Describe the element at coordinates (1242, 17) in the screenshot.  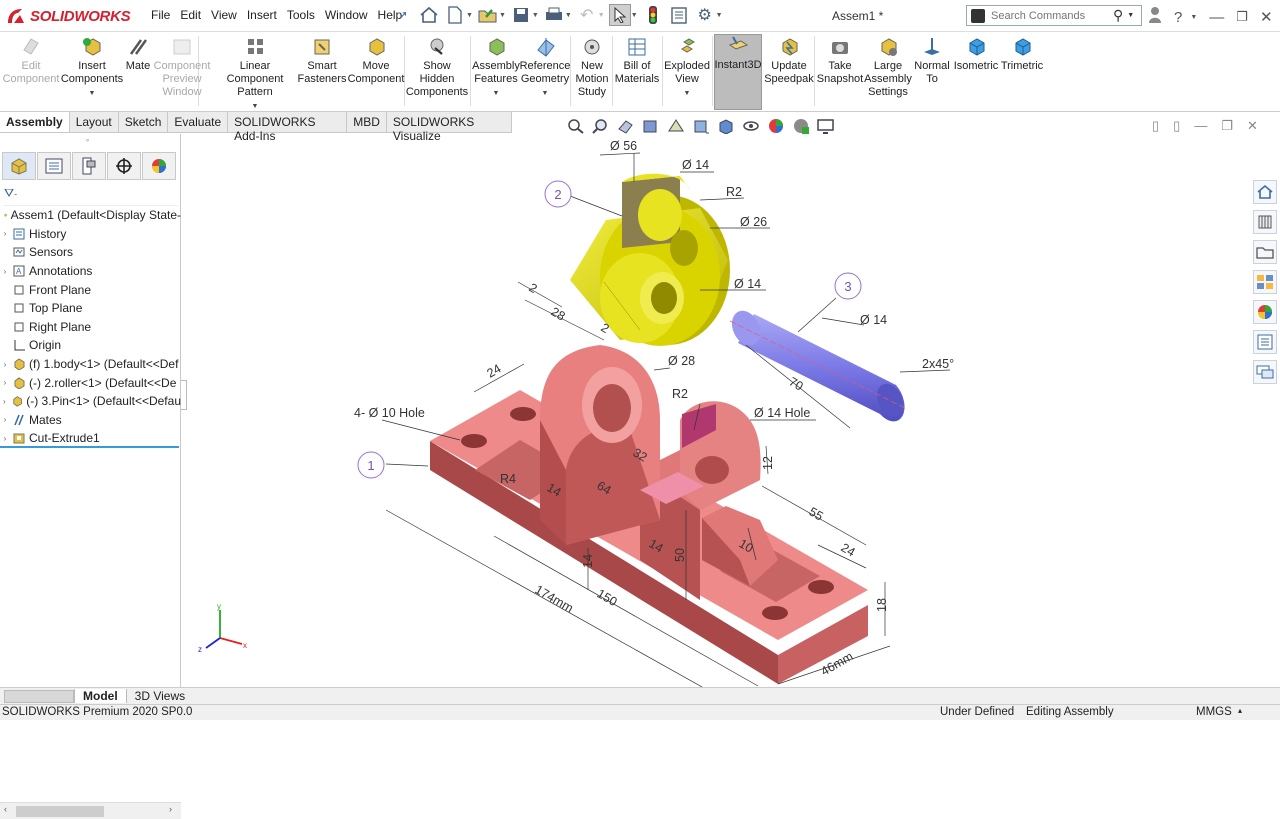
I see `restore-icon: ❐` at that location.